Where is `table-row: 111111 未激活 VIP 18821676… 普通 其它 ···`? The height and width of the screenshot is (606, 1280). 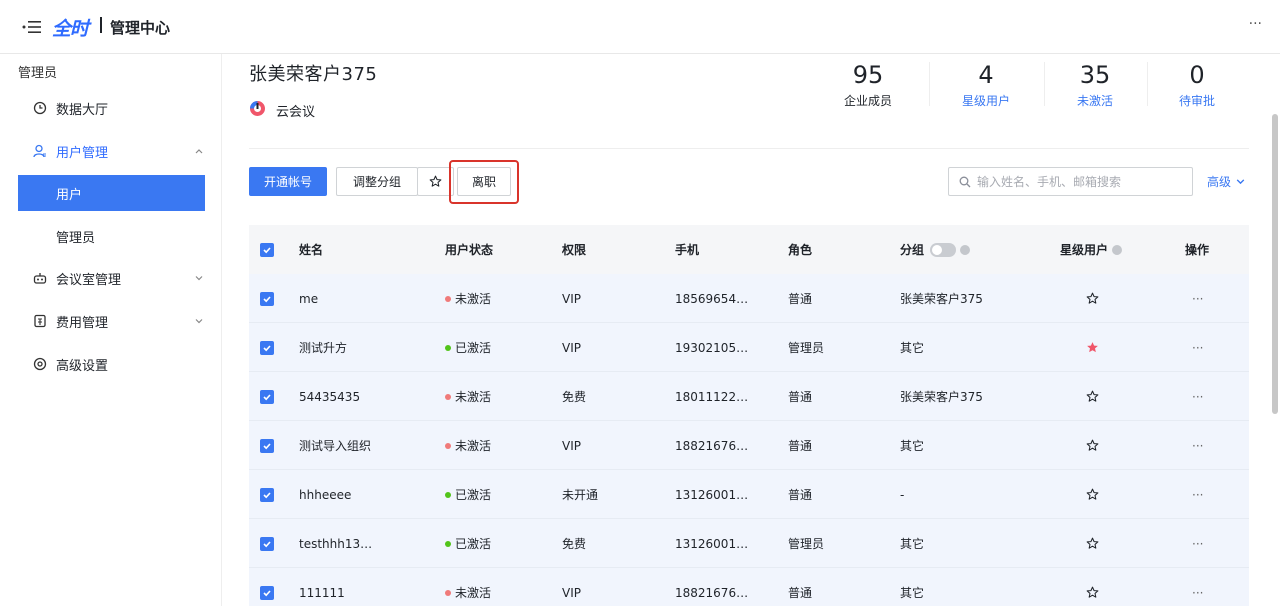 table-row: 111111 未激活 VIP 18821676… 普通 其它 ··· is located at coordinates (749, 587).